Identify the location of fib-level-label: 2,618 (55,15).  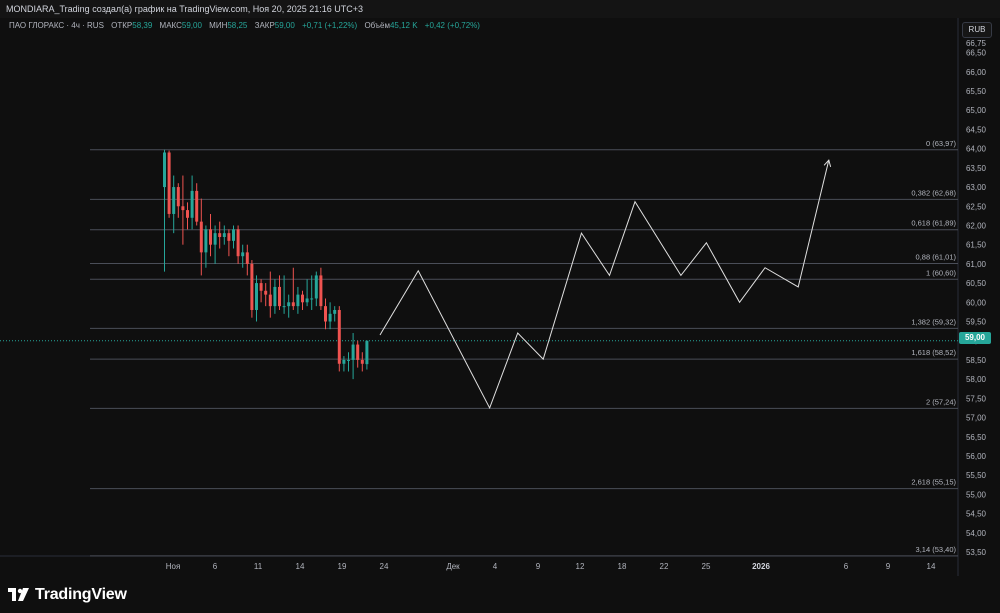
(933, 482).